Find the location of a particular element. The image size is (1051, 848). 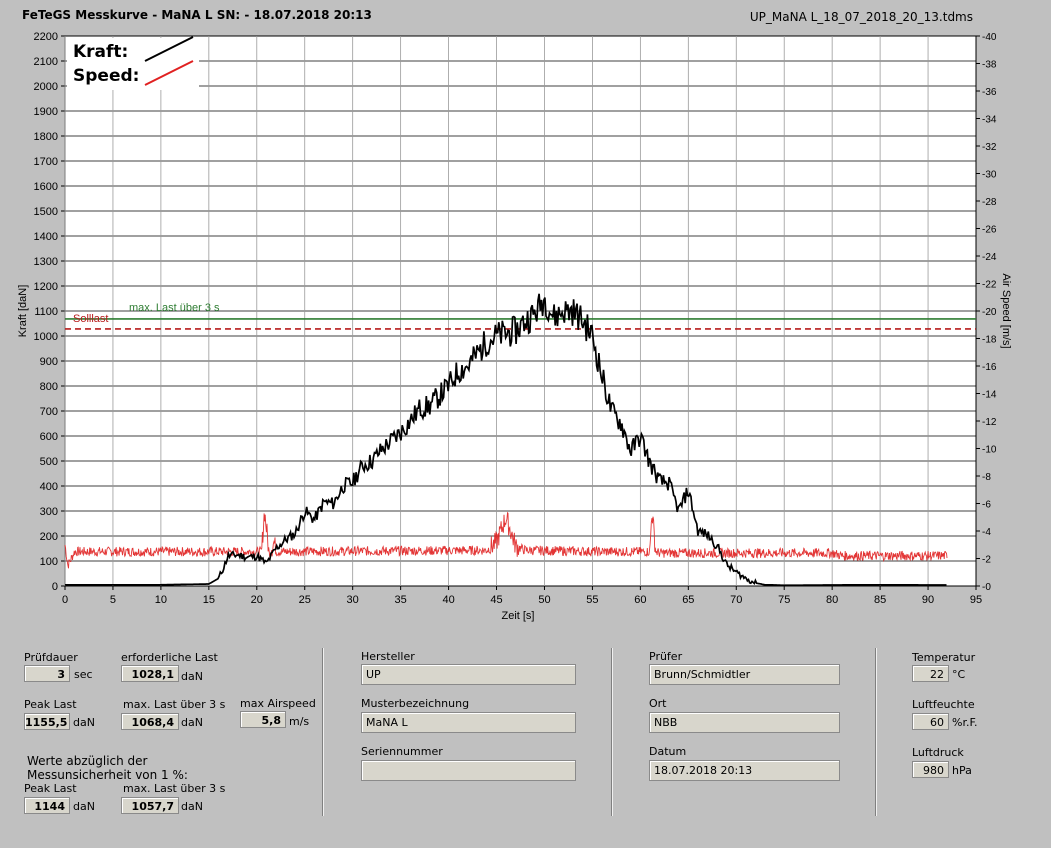

peak-last-corr-label: Peak Last is located at coordinates (50, 788).